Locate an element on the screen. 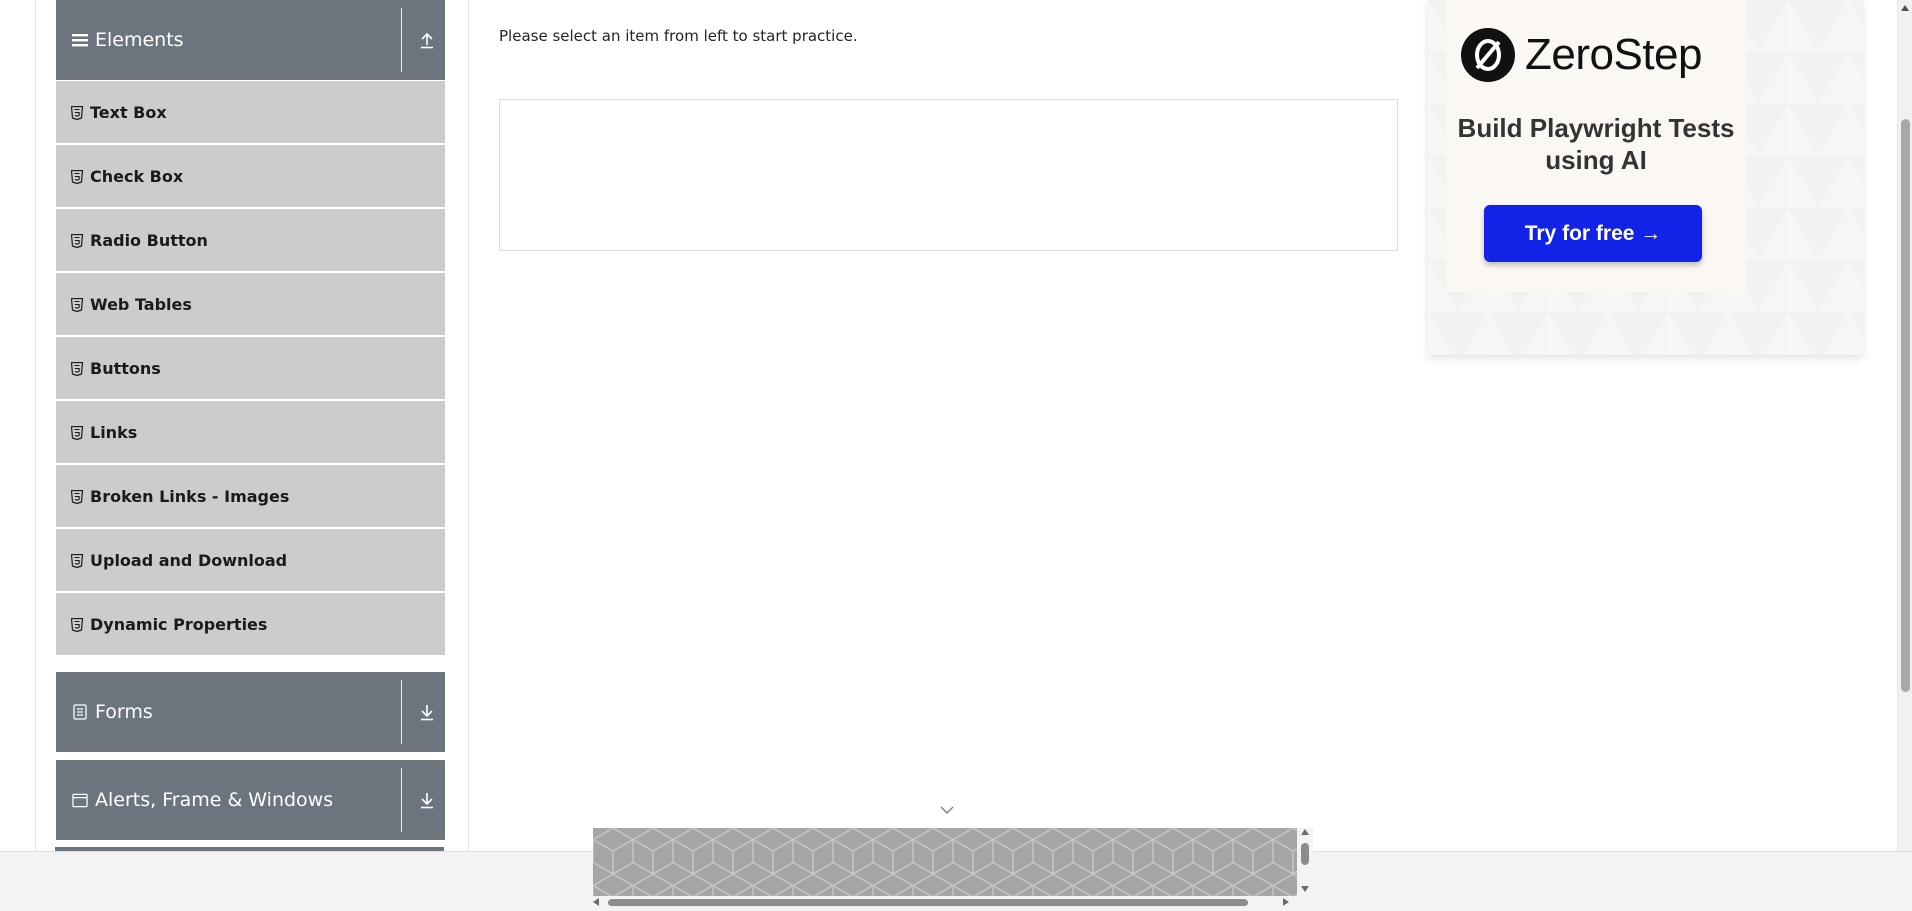 This screenshot has width=1912, height=911. ad-brand-name: ZeroStep is located at coordinates (1613, 54).